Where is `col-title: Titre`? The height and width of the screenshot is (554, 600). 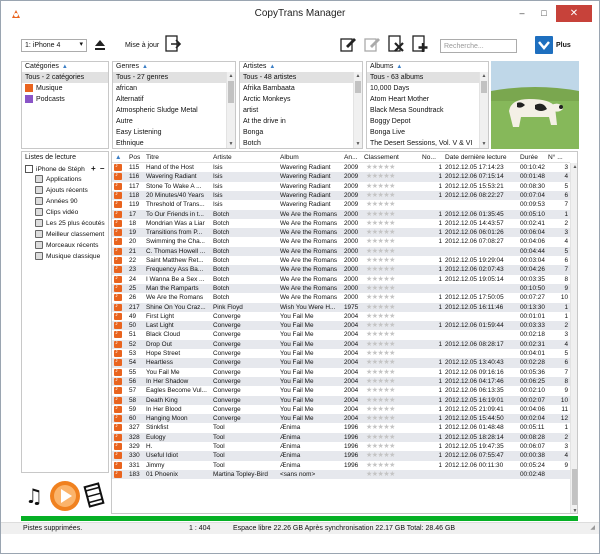
col-title: Titre is located at coordinates (152, 157).